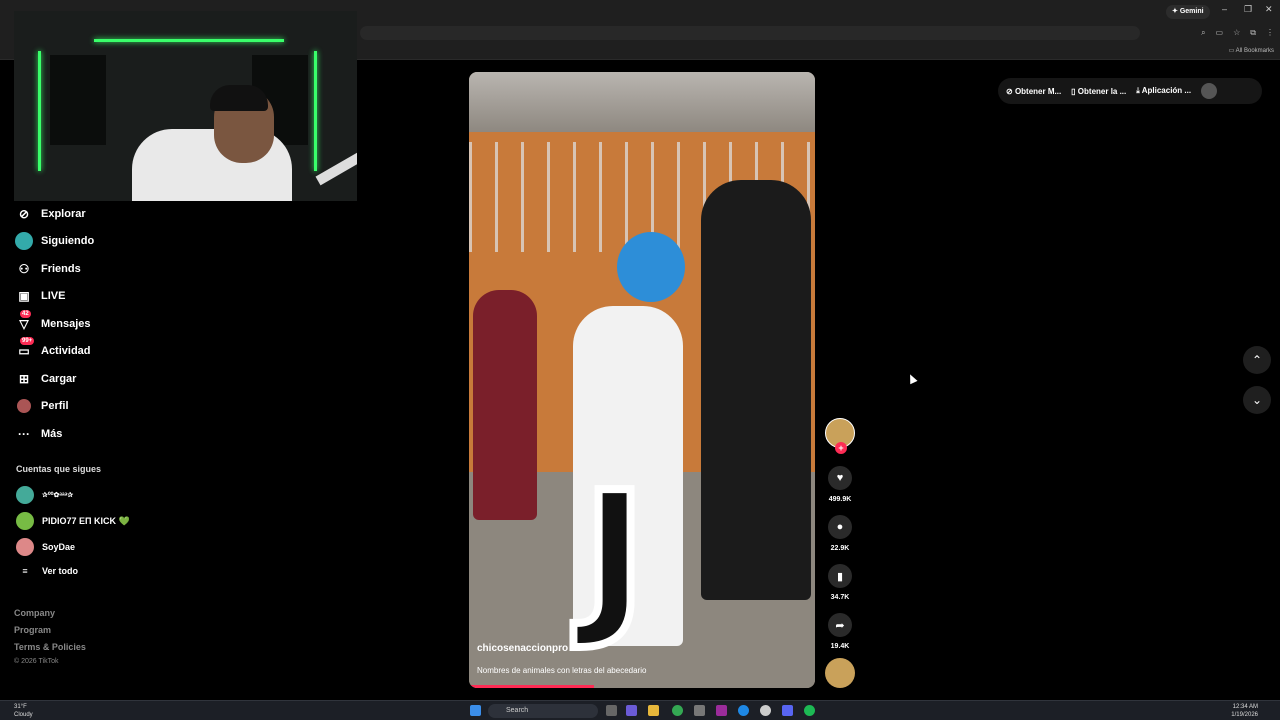 The width and height of the screenshot is (1280, 720). I want to click on gemini-button: ✦ Gemini, so click(1188, 12).